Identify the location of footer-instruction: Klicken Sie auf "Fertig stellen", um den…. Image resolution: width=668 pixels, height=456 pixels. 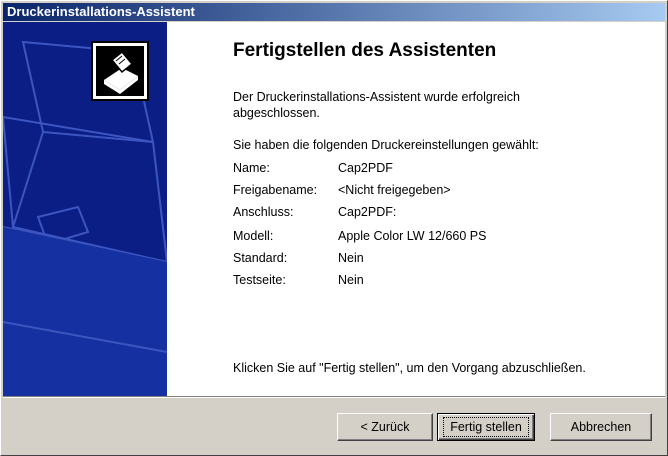
(409, 368).